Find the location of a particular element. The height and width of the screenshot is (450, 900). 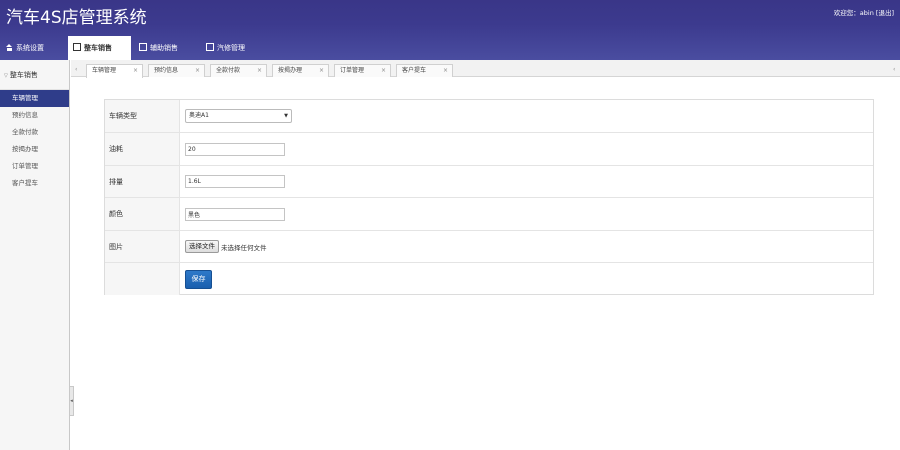

form-row-displacement: 排量 is located at coordinates (489, 182).